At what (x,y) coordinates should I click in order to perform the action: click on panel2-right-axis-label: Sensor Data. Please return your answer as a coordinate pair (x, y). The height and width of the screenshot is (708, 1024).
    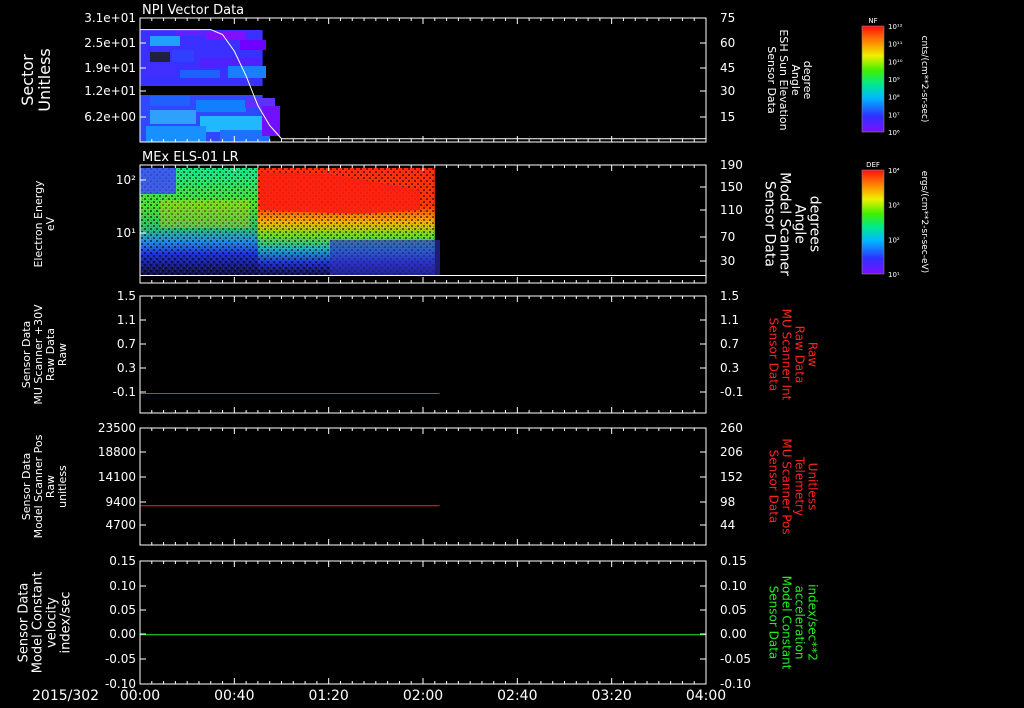
    Looking at the image, I should click on (770, 224).